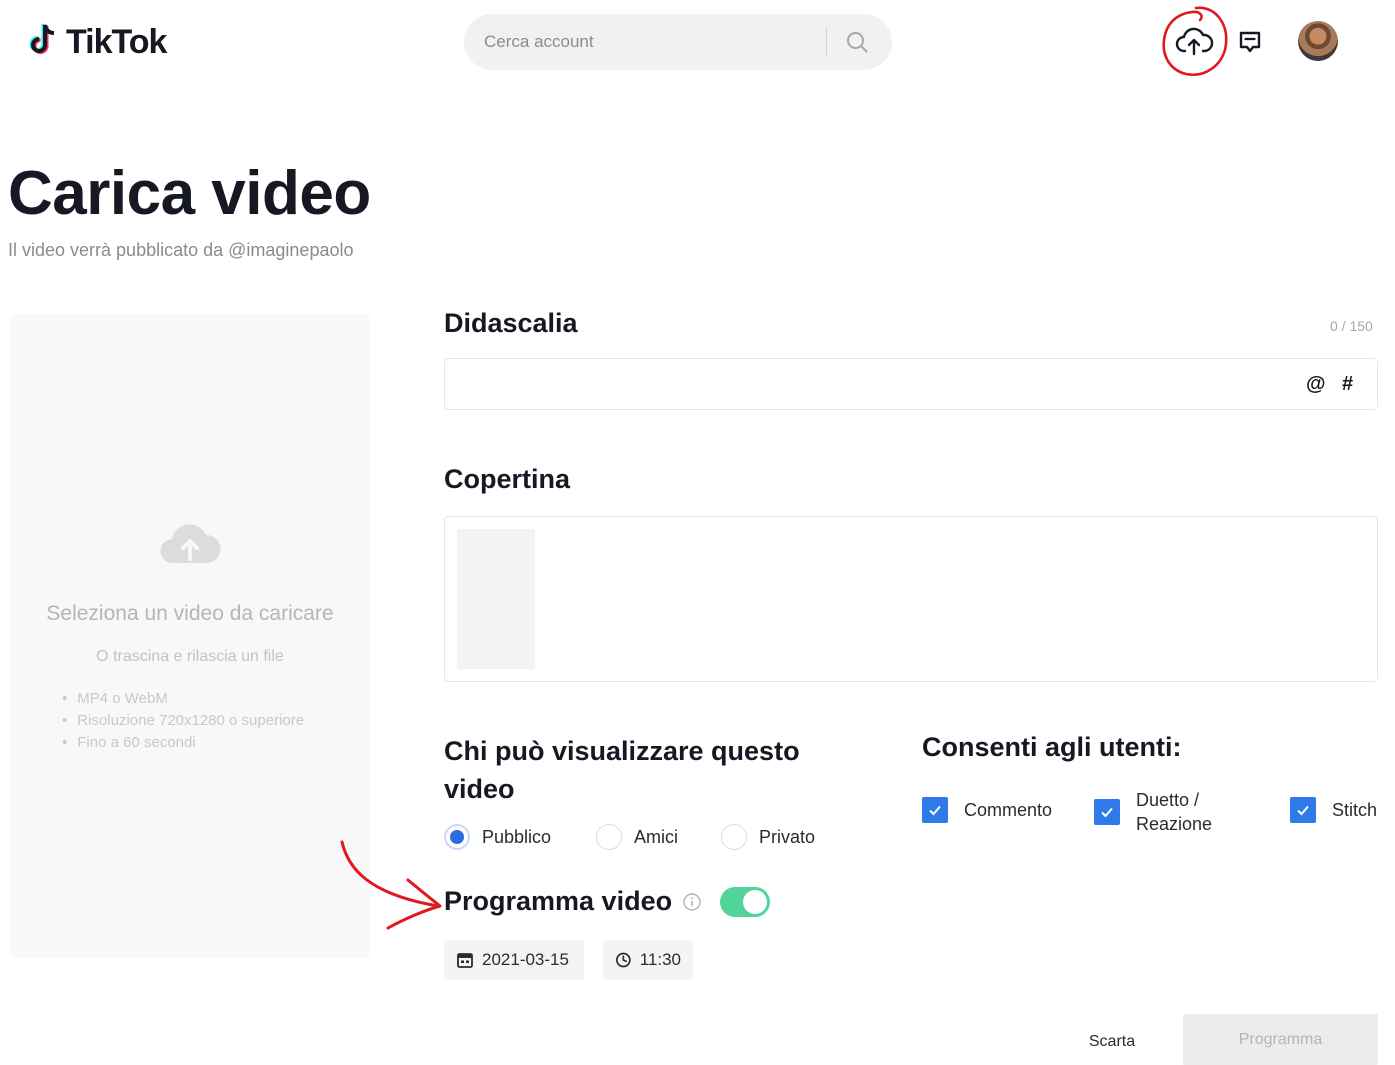  I want to click on time-value: 11:30, so click(660, 959).